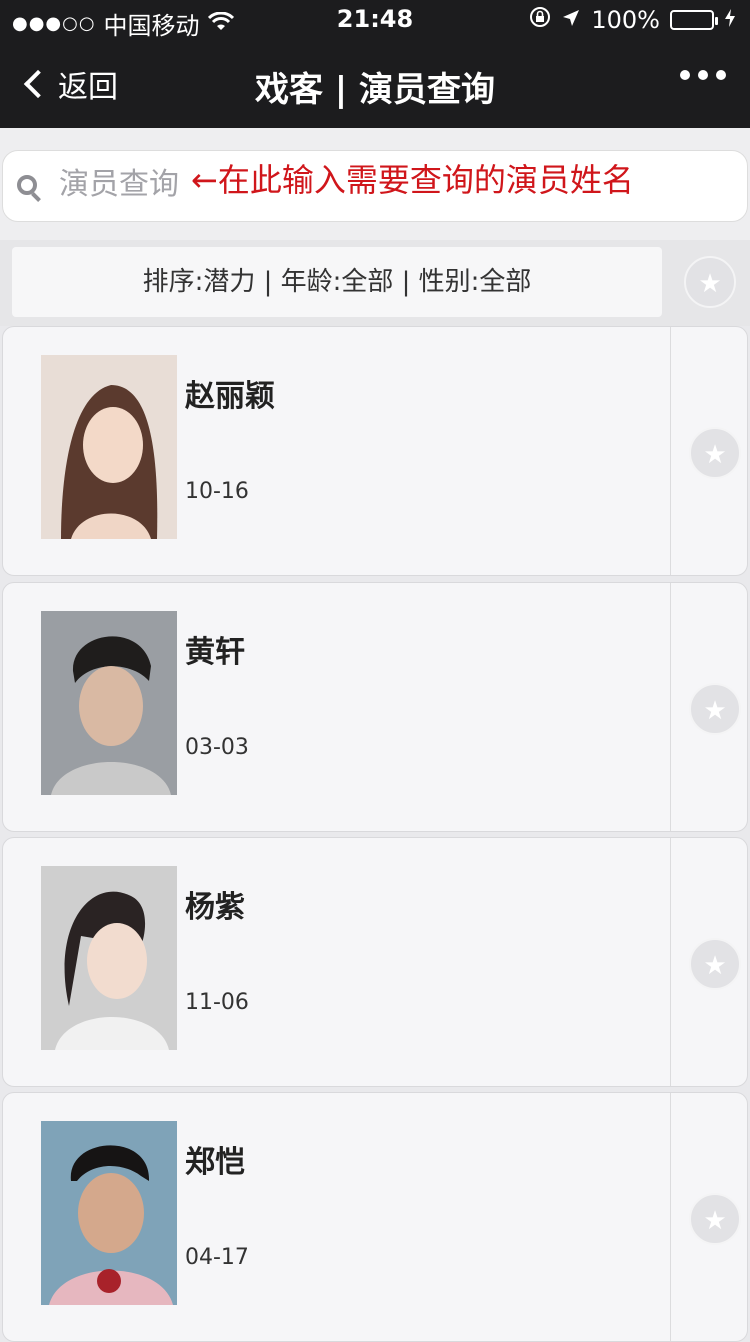 The height and width of the screenshot is (1342, 750). What do you see at coordinates (230, 396) in the screenshot?
I see `actor-name: 赵丽颖` at bounding box center [230, 396].